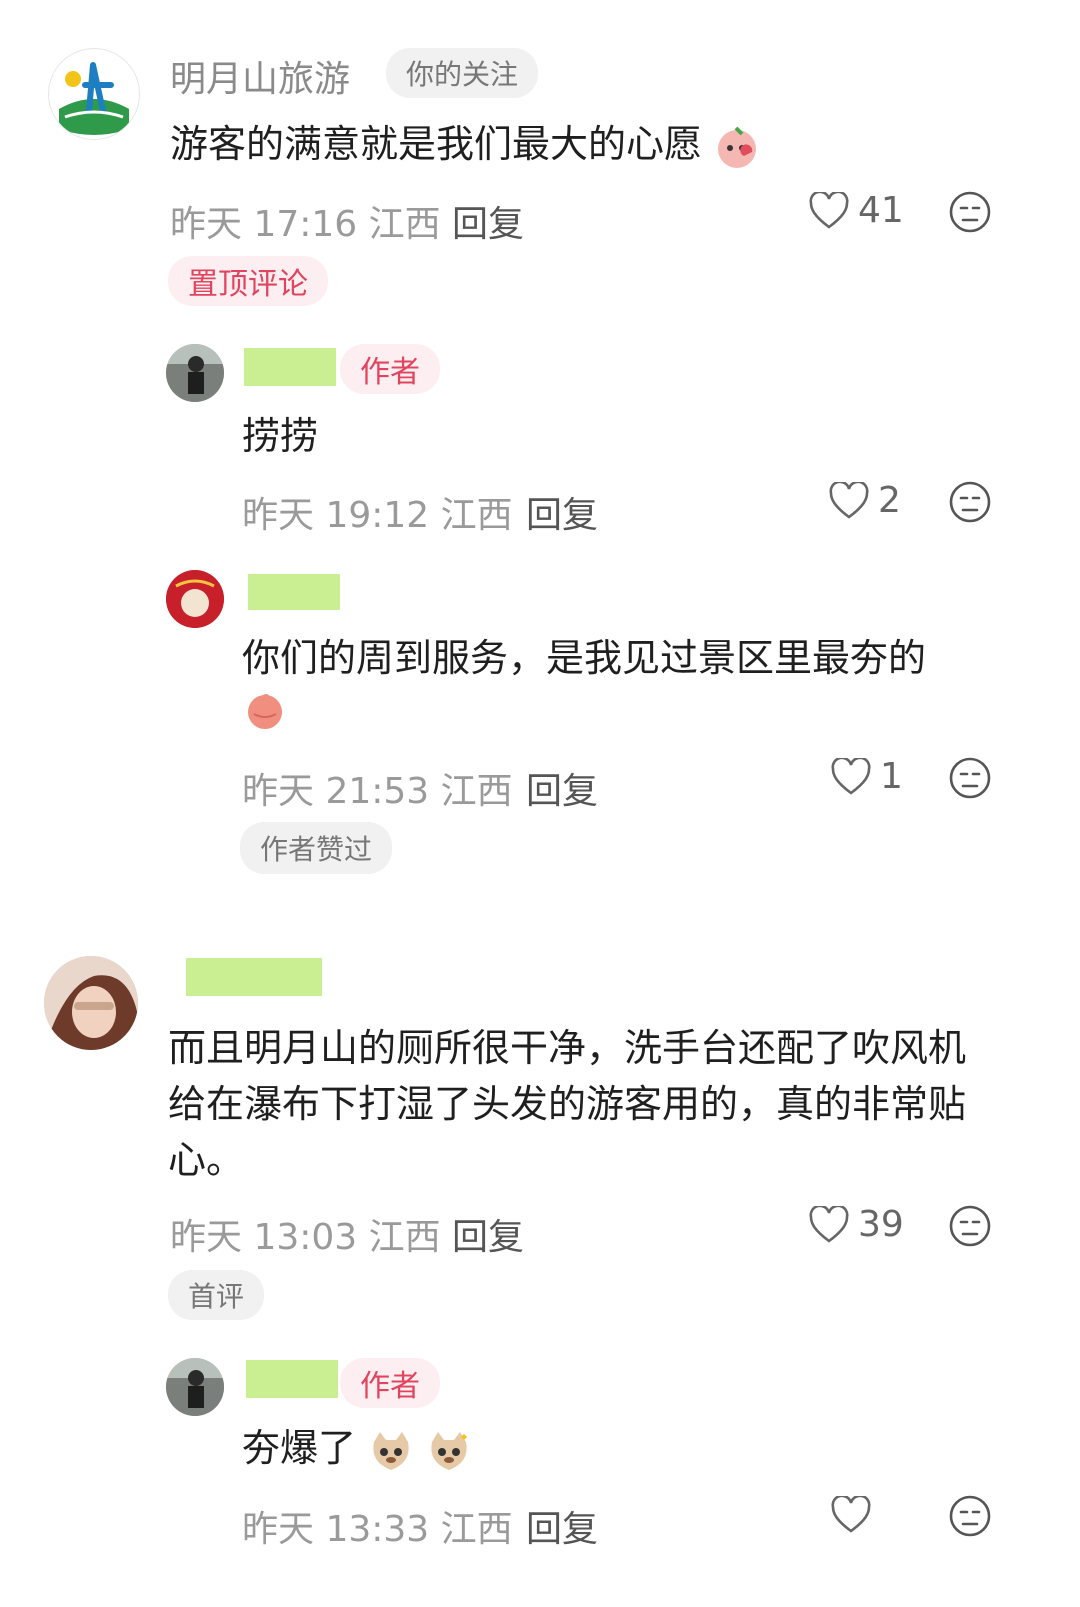 The width and height of the screenshot is (1080, 1607). I want to click on like-button: 41, so click(856, 210).